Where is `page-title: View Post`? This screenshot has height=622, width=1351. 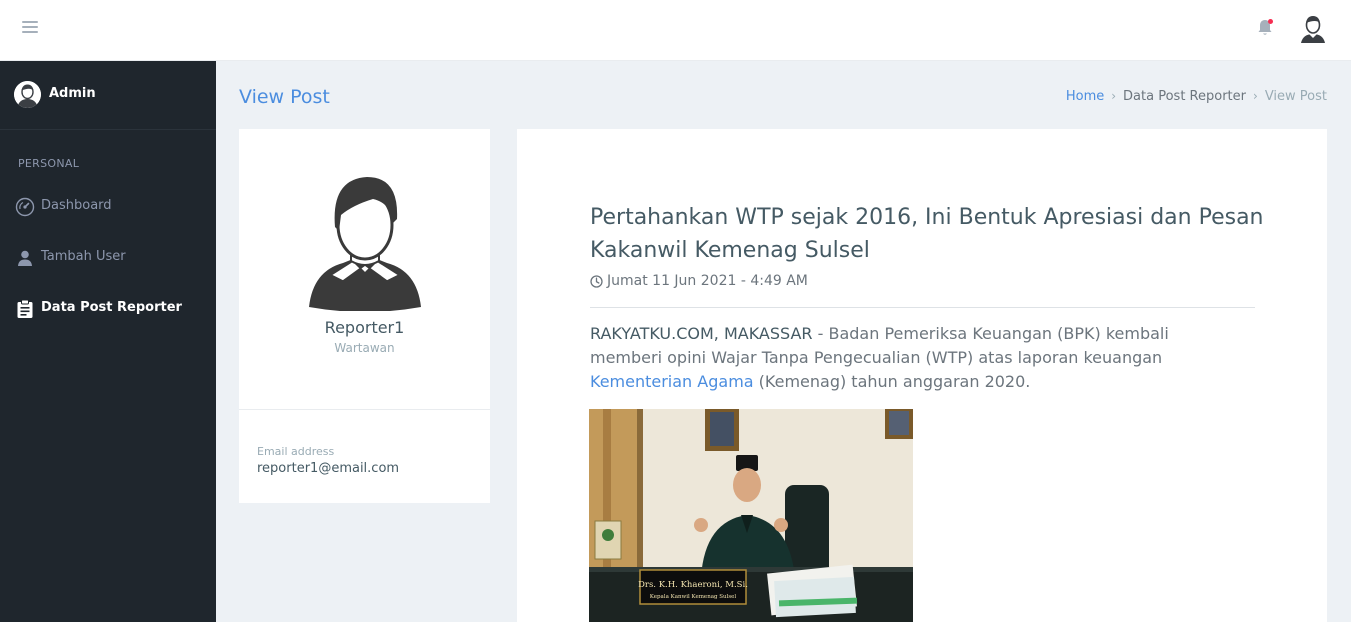
page-title: View Post is located at coordinates (284, 97).